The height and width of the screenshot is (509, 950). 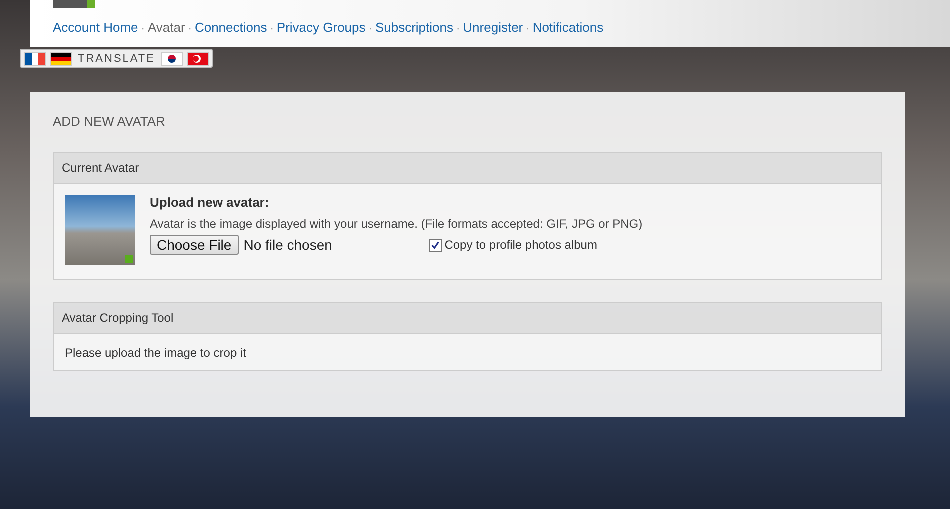 What do you see at coordinates (210, 202) in the screenshot?
I see `upload-title: Upload new avatar:` at bounding box center [210, 202].